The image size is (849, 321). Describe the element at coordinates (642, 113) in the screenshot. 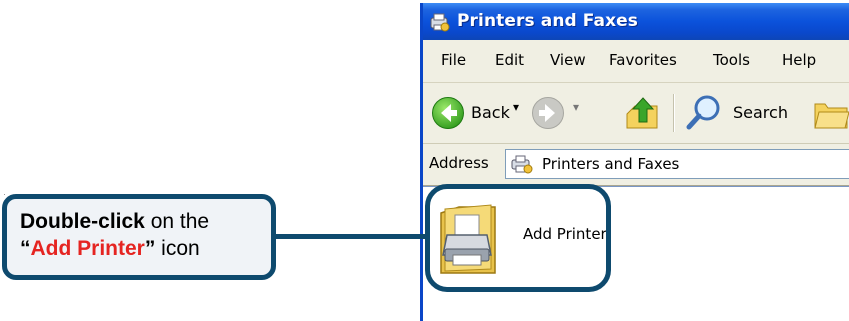

I see `up-folder-icon` at that location.